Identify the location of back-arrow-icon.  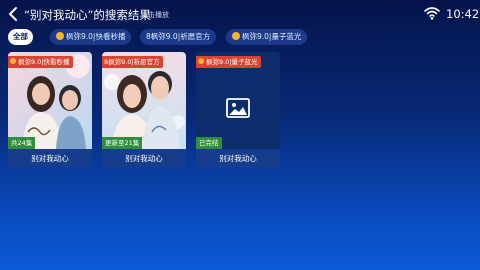
(13, 14).